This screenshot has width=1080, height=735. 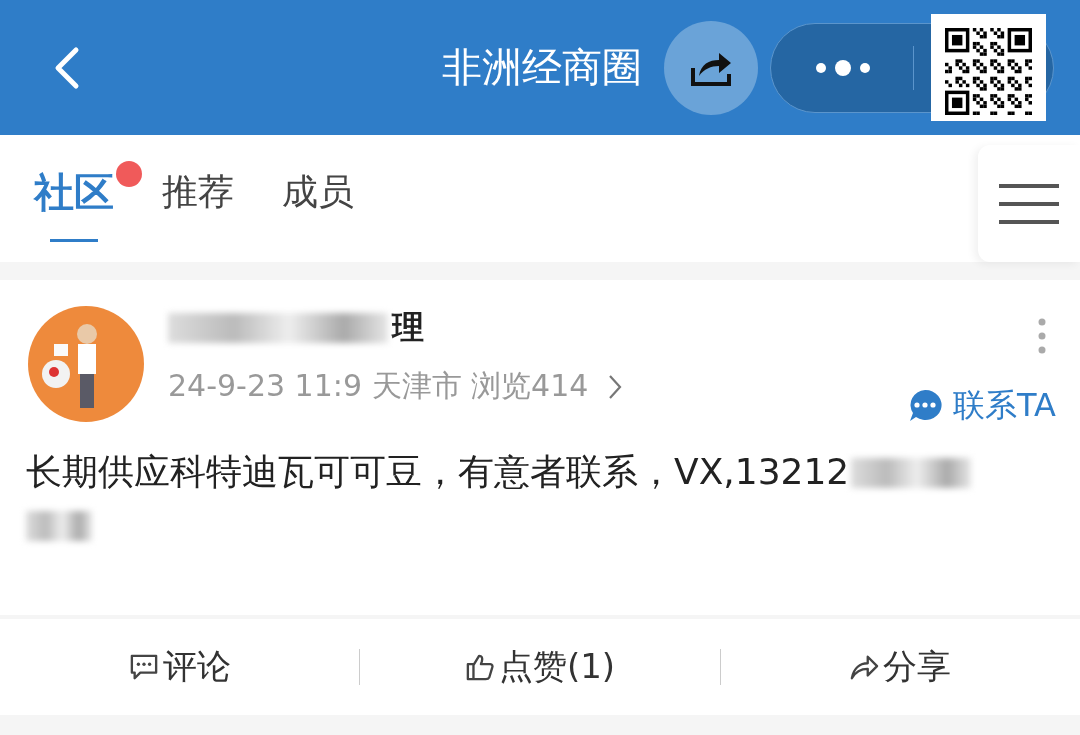 What do you see at coordinates (198, 198) in the screenshot?
I see `tab: 推荐` at bounding box center [198, 198].